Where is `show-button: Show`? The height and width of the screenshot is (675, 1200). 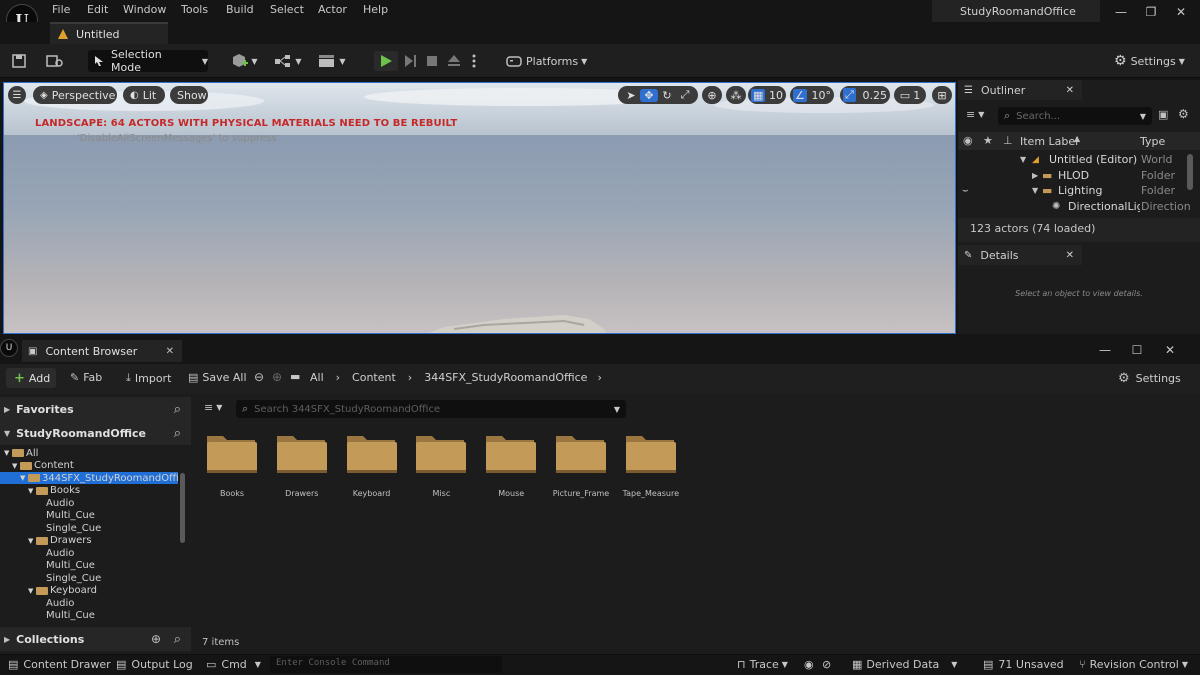
show-button: Show is located at coordinates (189, 95).